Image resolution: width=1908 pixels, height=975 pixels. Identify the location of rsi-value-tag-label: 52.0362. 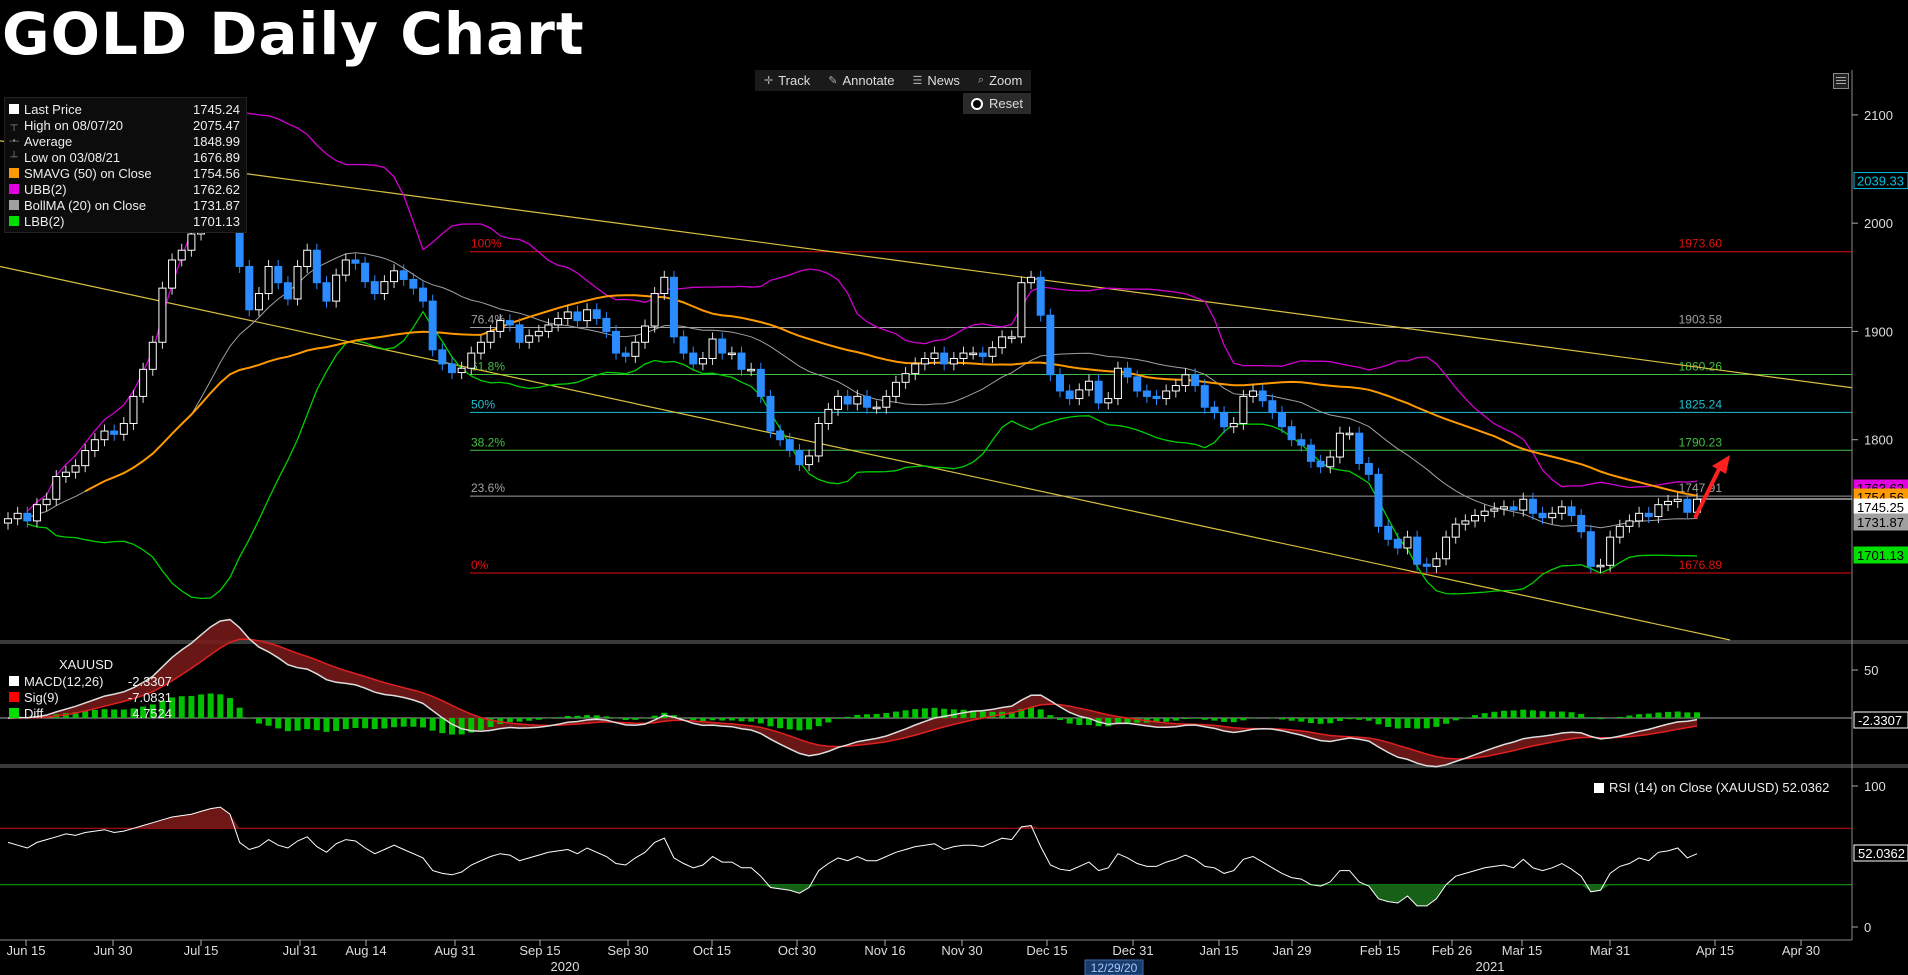
(1881, 853).